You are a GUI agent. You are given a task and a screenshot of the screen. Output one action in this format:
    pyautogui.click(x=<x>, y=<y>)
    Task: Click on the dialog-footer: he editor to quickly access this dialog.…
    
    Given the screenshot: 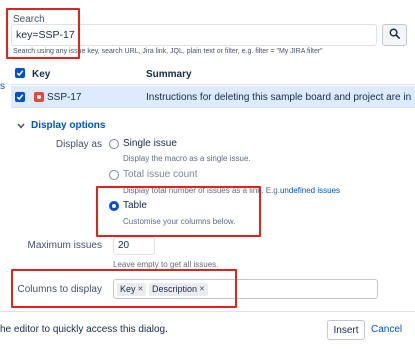 What is the action you would take?
    pyautogui.click(x=207, y=330)
    